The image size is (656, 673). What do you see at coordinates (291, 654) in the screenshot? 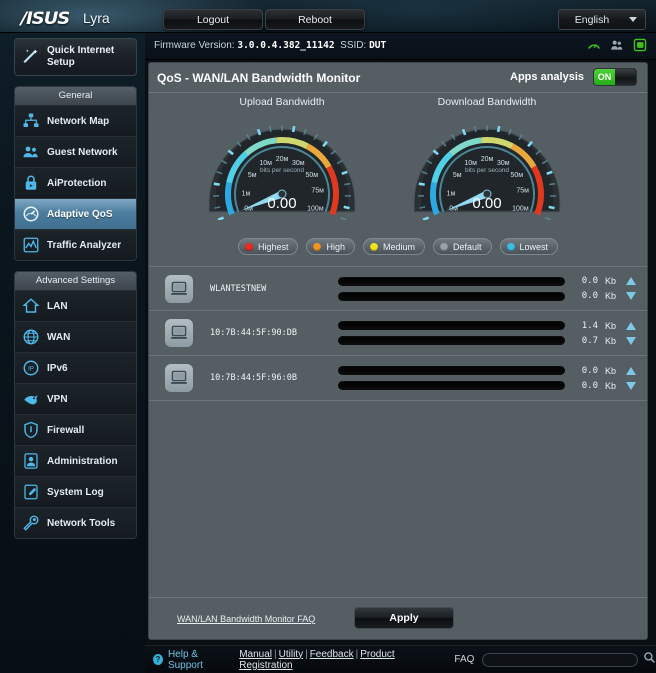
I see `utility-link: Utility` at bounding box center [291, 654].